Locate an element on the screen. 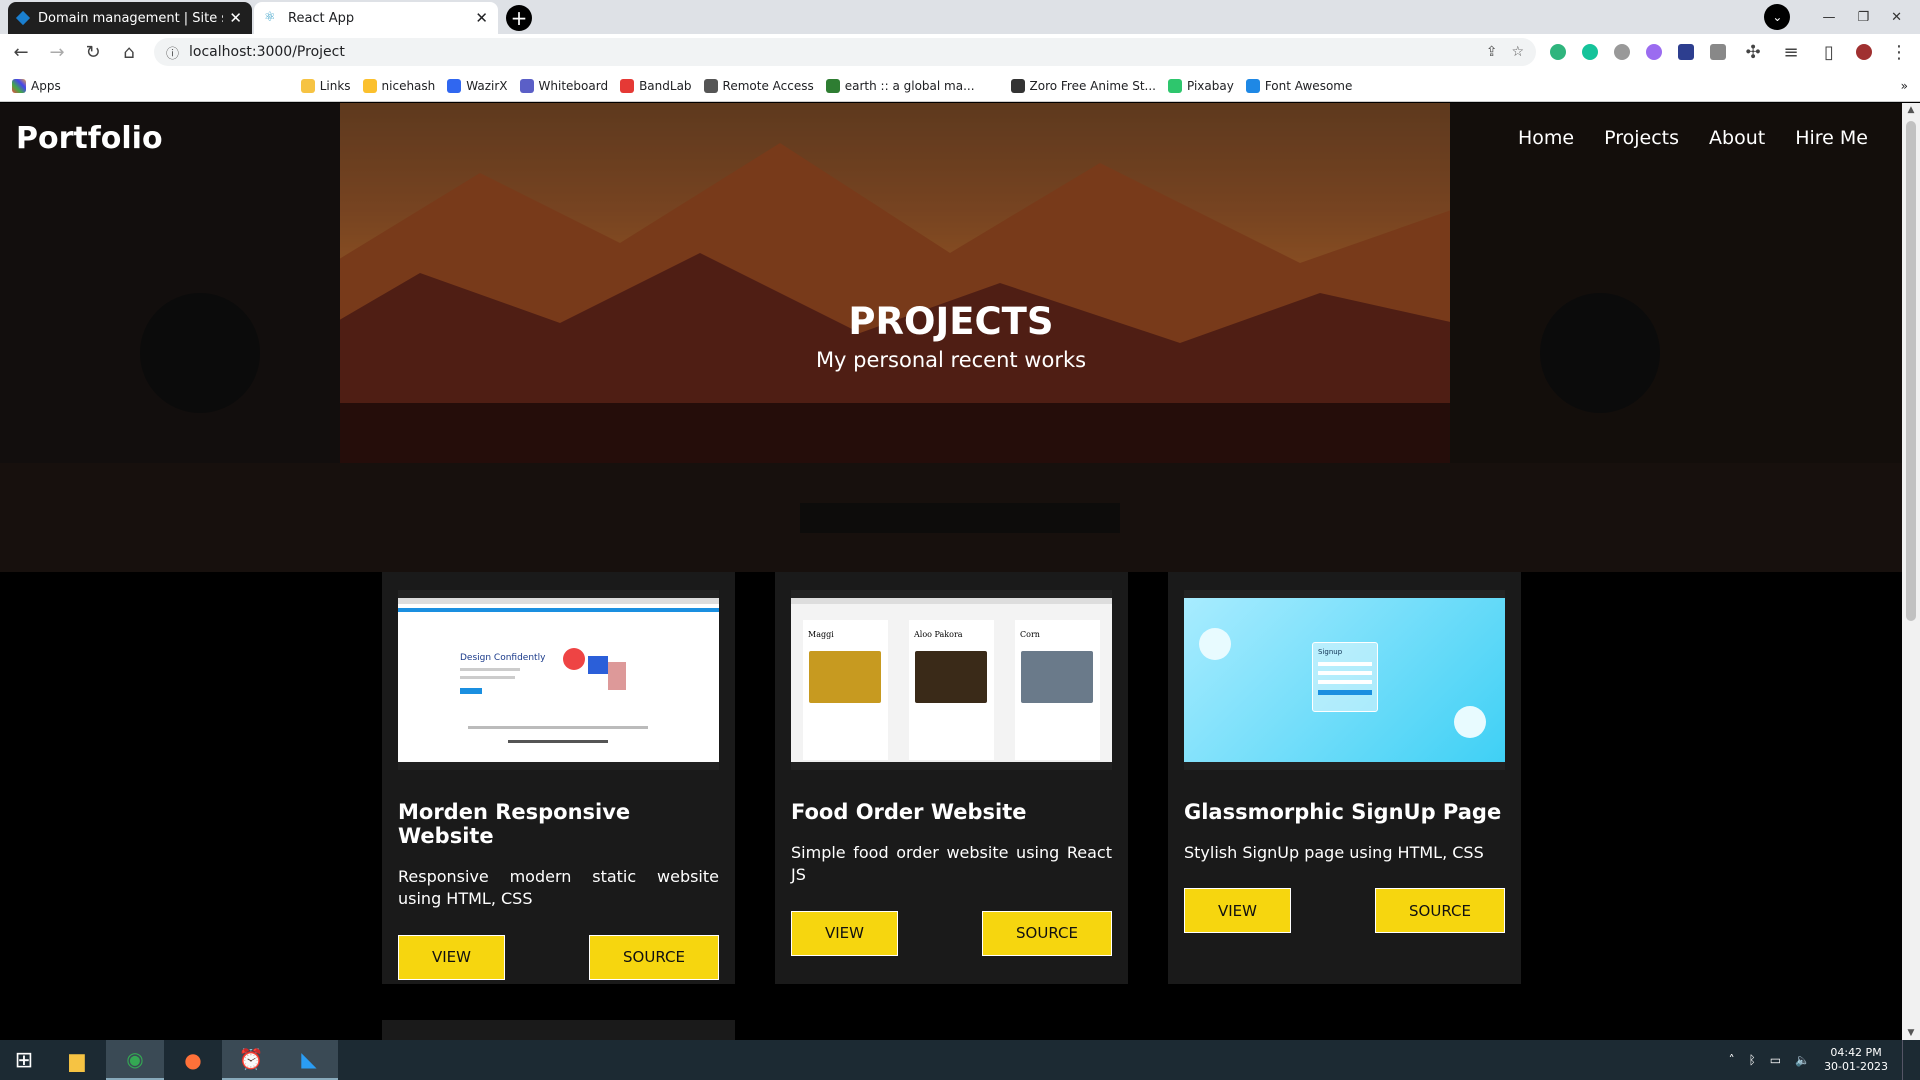  page-scrollbar: ▲ ▼ is located at coordinates (1911, 571).